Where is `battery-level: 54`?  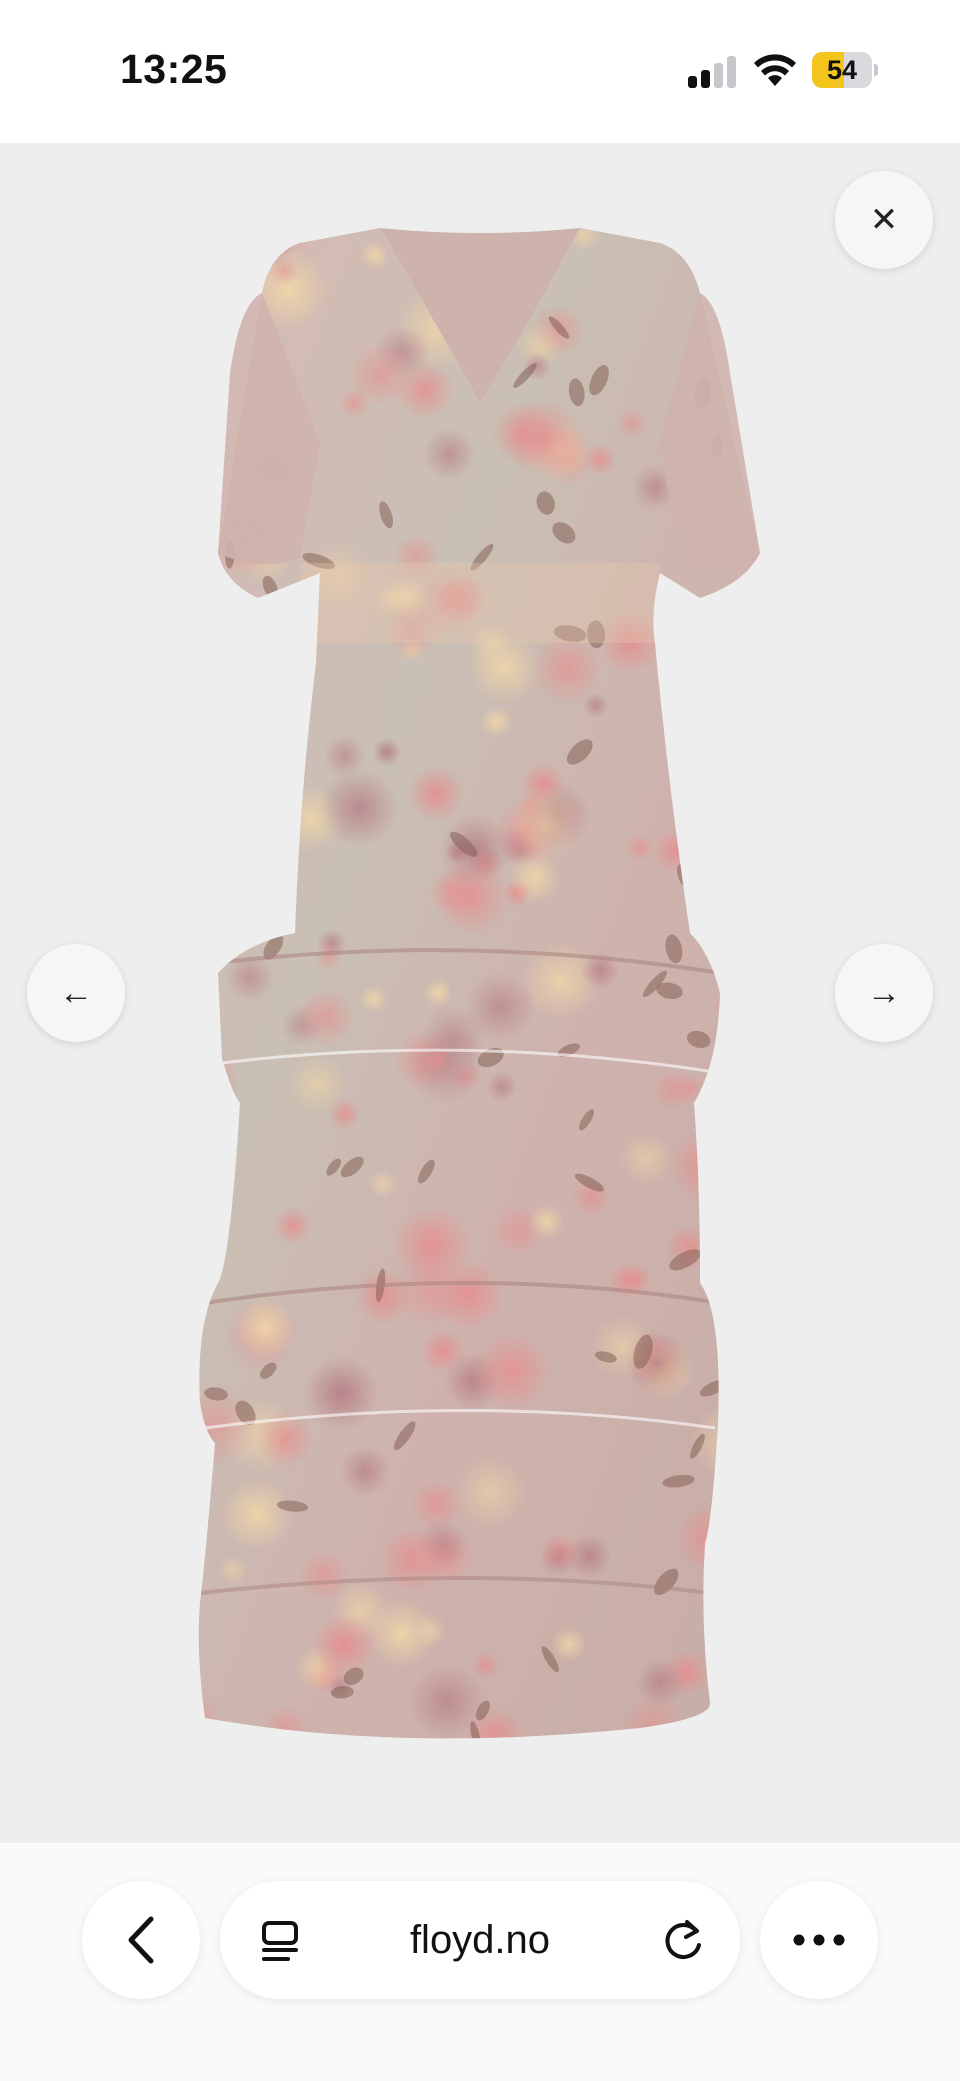 battery-level: 54 is located at coordinates (842, 70).